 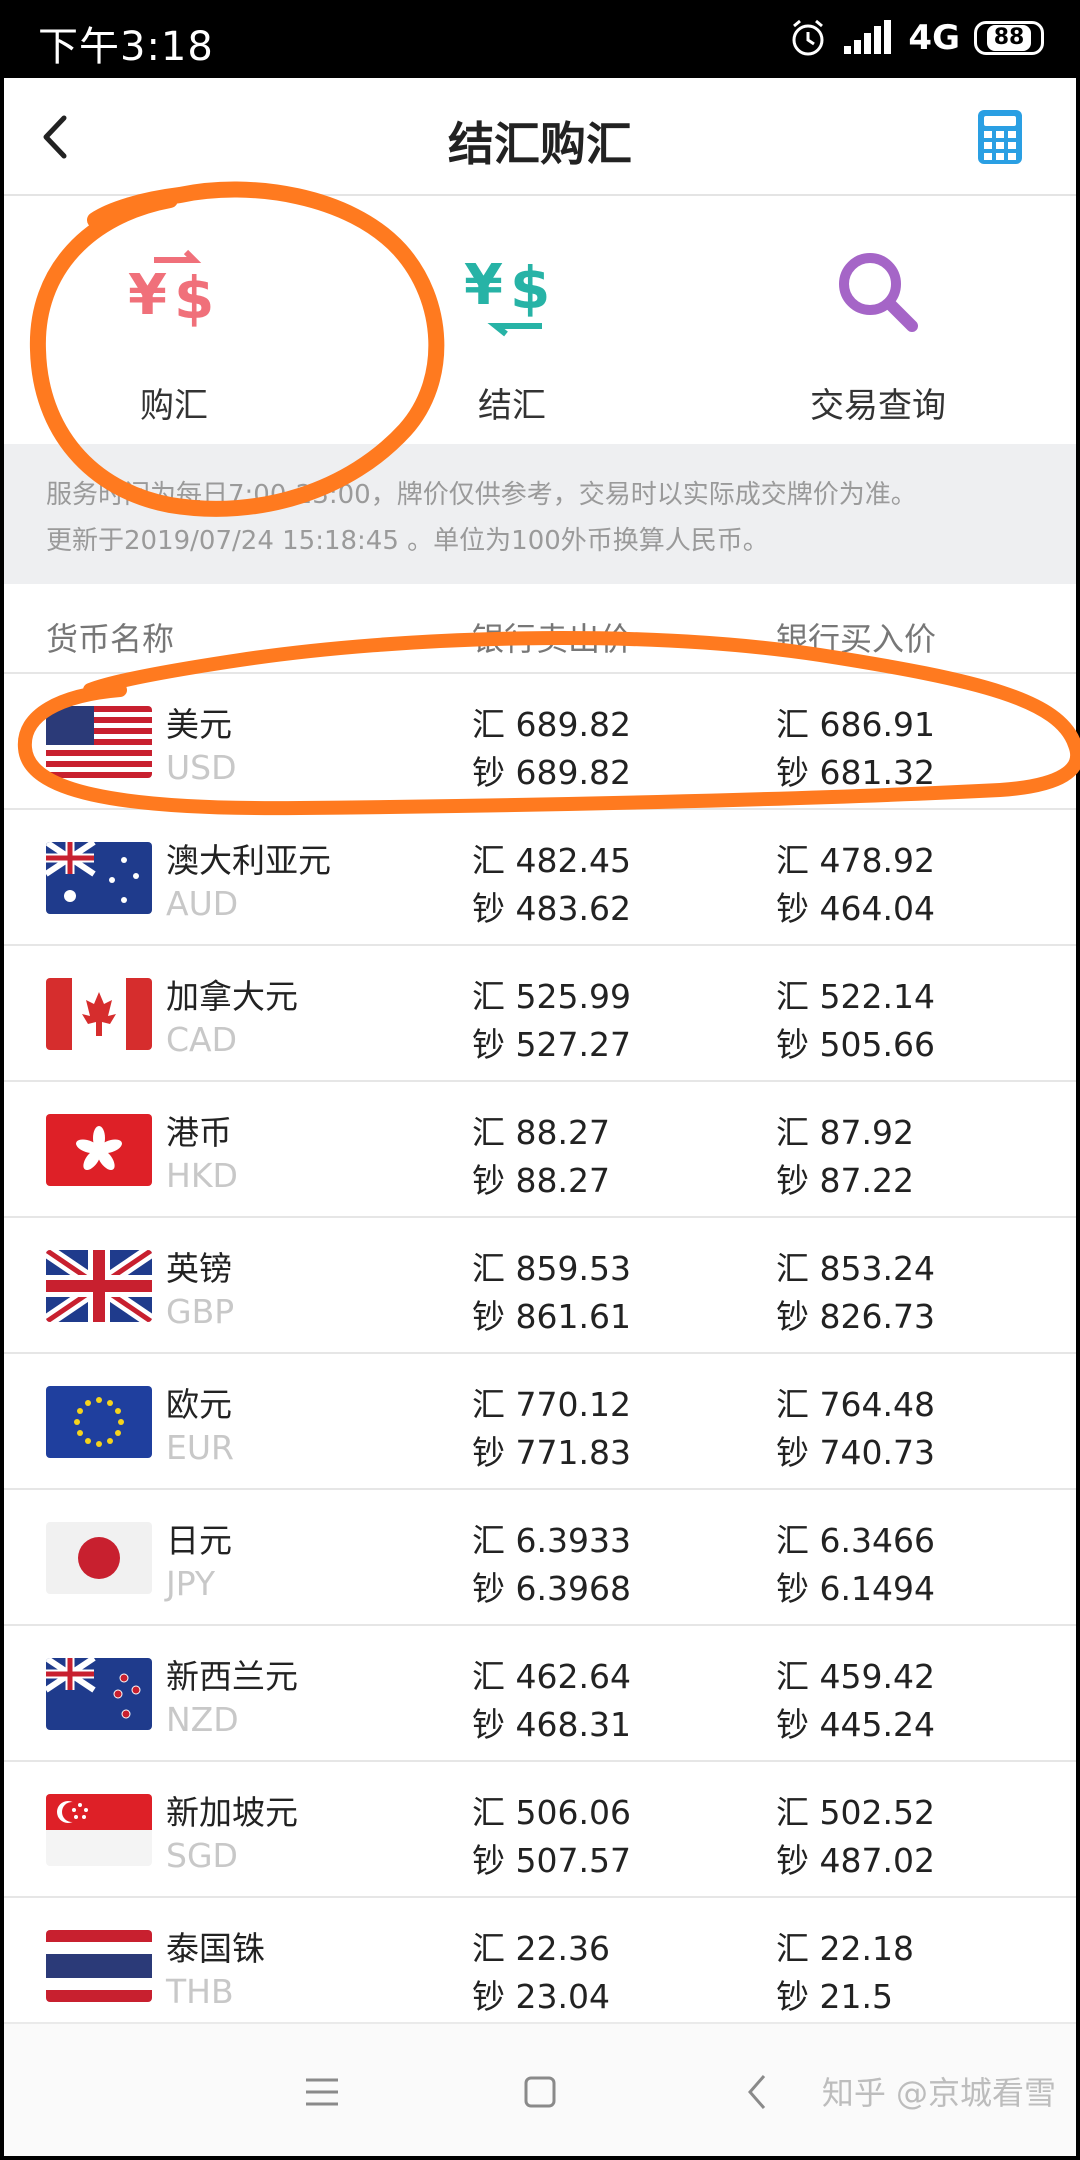 I want to click on sell-transfer-rate: 汇 506.06, so click(x=551, y=1812).